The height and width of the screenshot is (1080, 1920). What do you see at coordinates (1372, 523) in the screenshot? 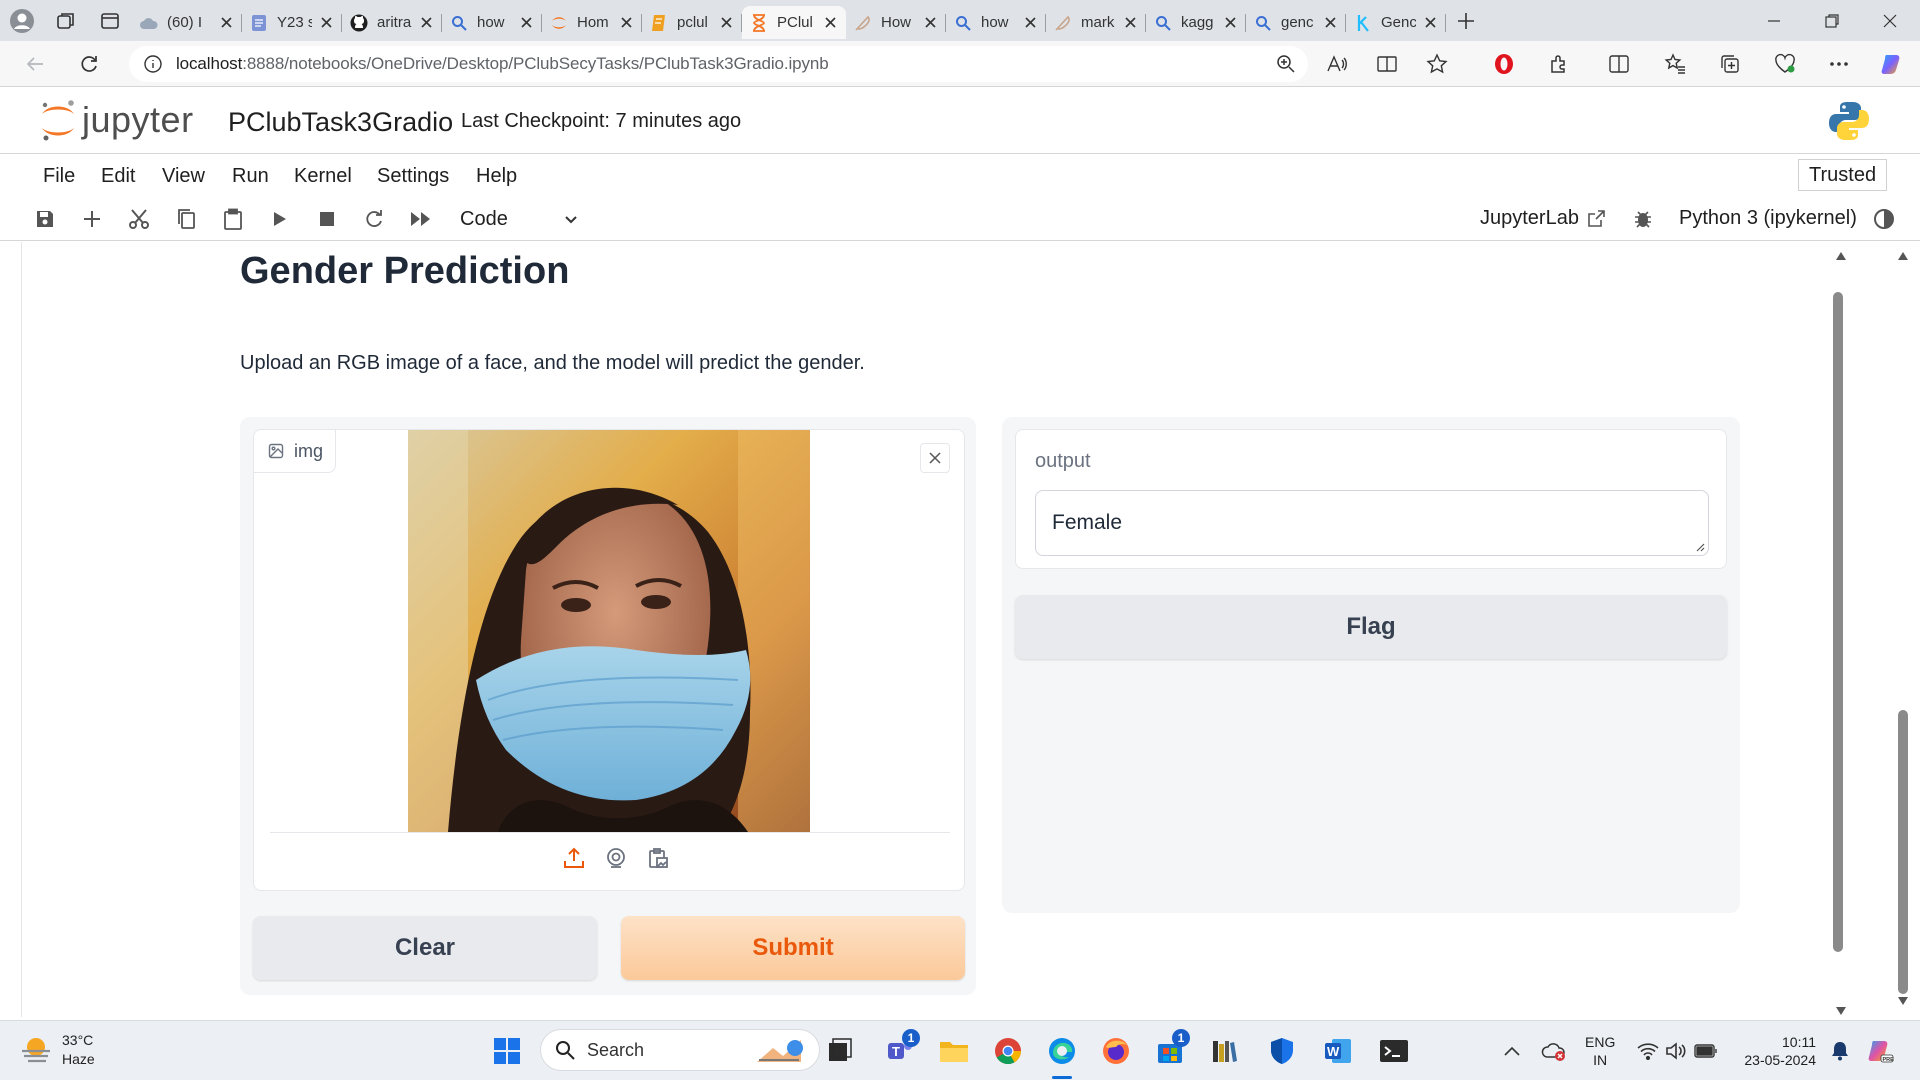
I see `output-textbox: Female` at bounding box center [1372, 523].